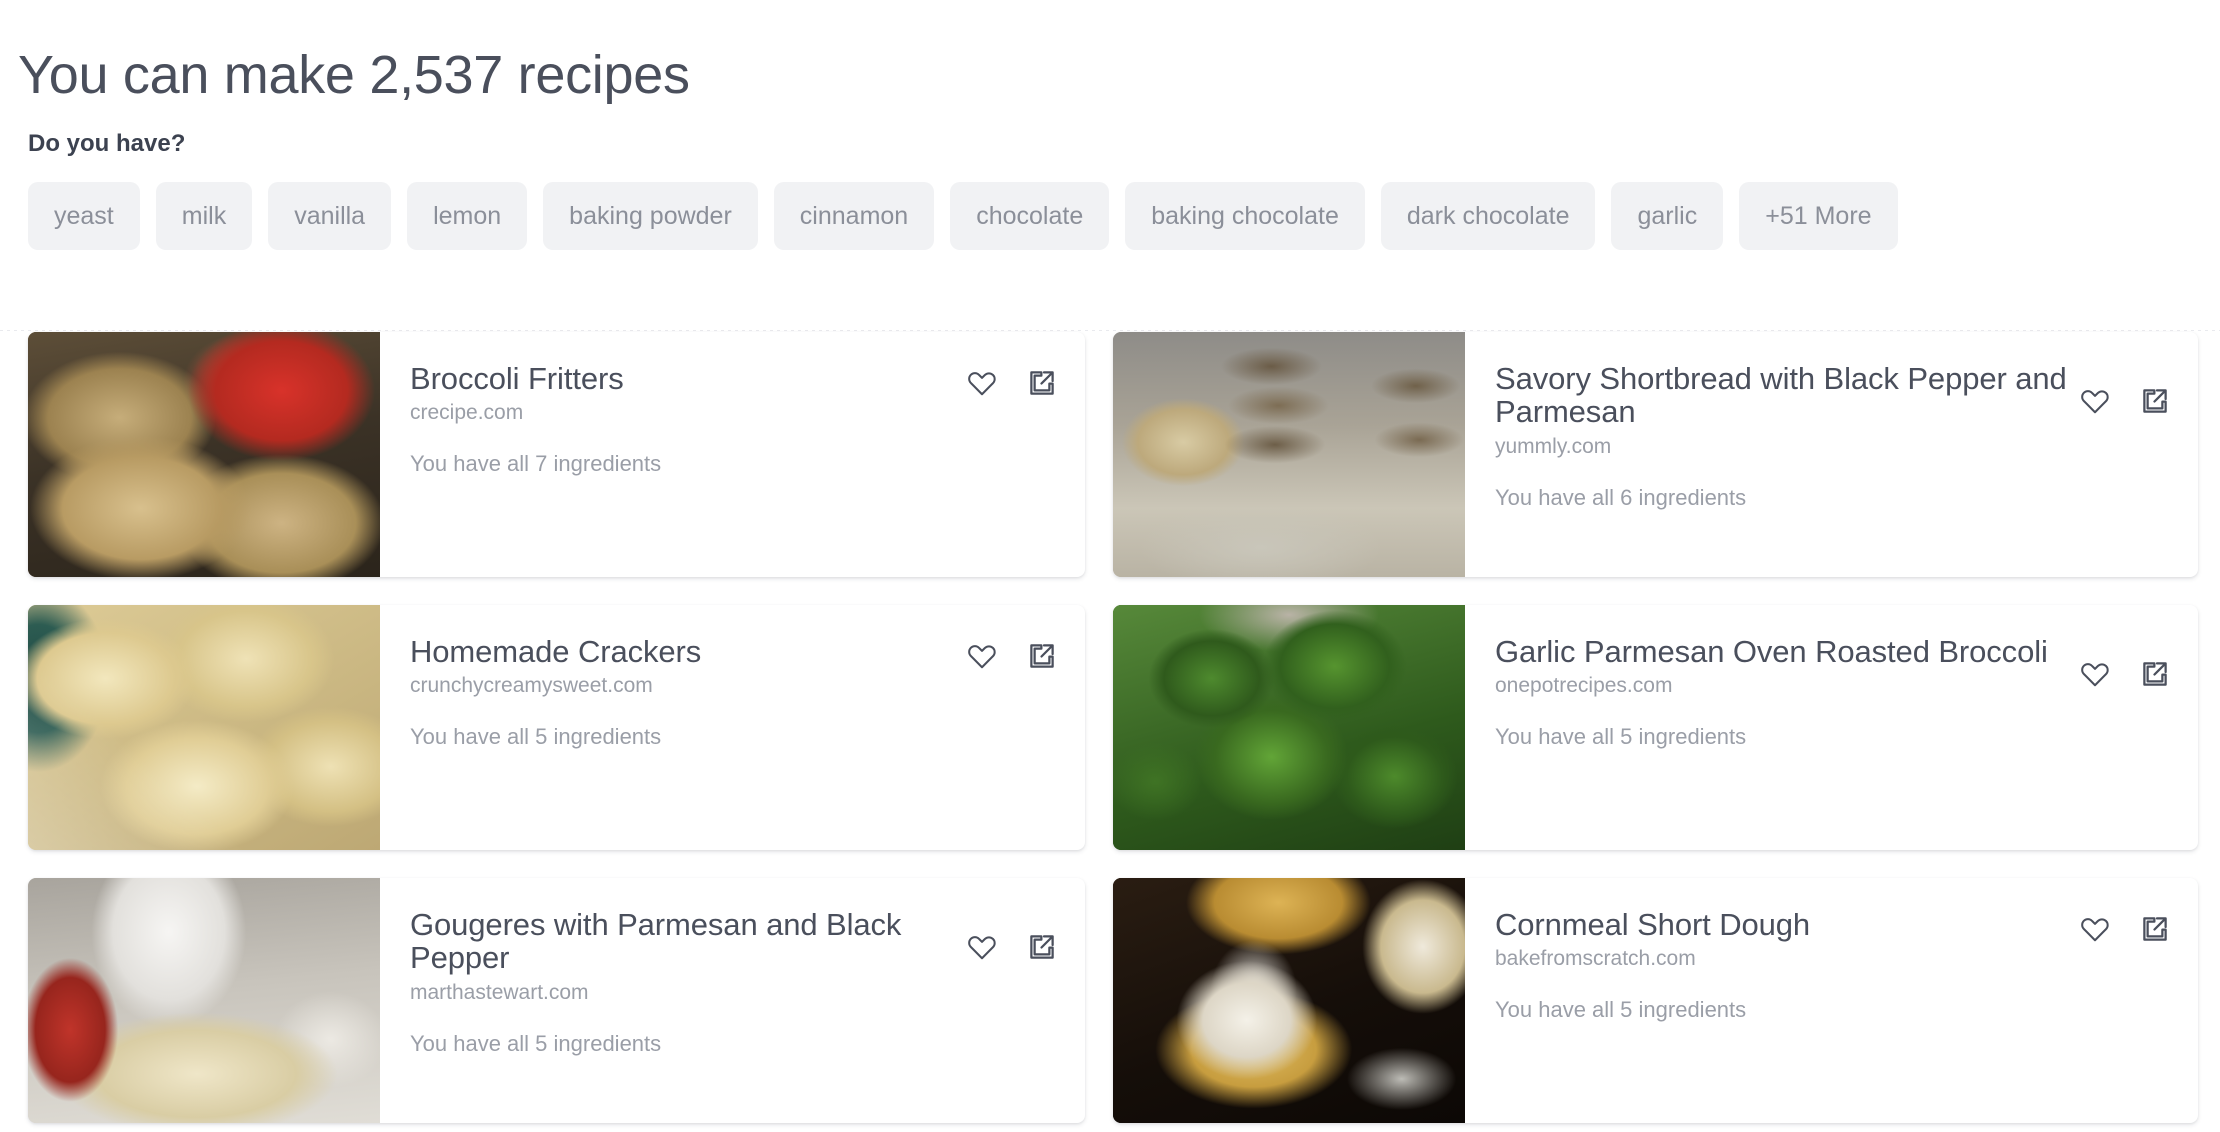 This screenshot has height=1132, width=2220. What do you see at coordinates (1030, 216) in the screenshot?
I see `ingredient-chip: chocolate` at bounding box center [1030, 216].